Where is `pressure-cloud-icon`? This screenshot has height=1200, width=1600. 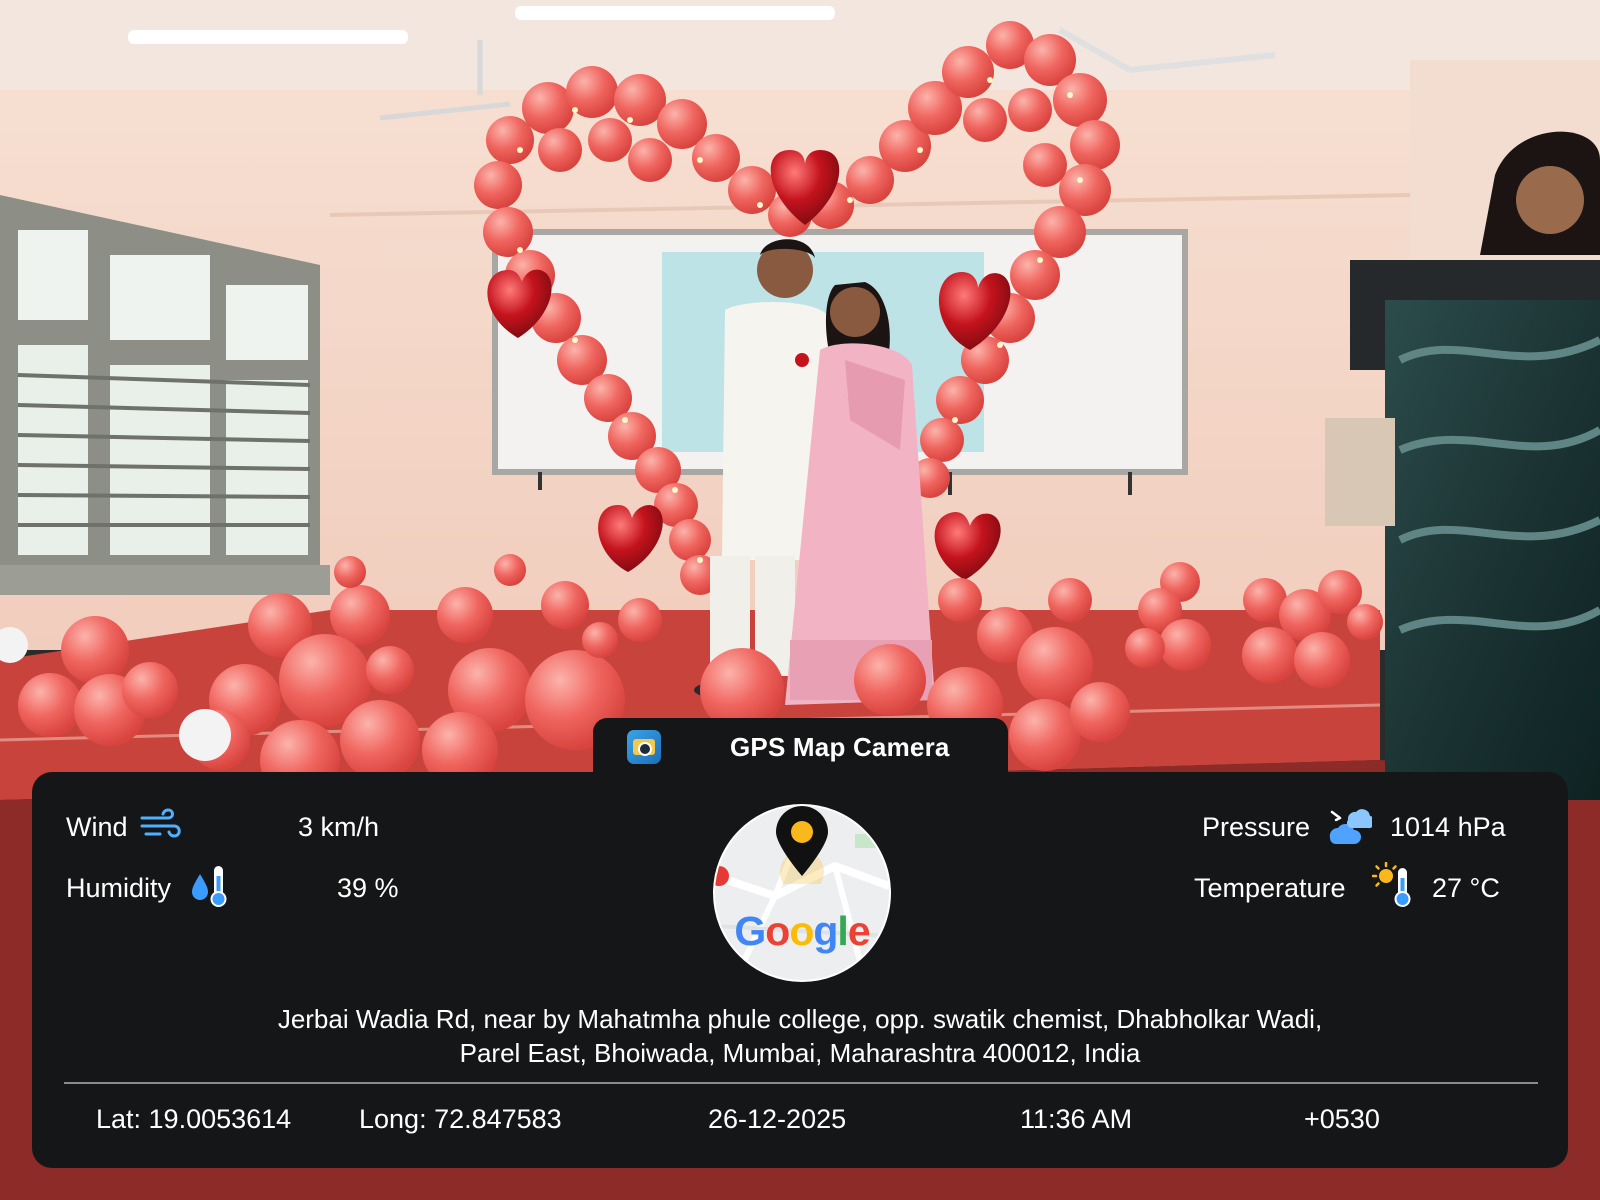
pressure-cloud-icon is located at coordinates (1350, 826).